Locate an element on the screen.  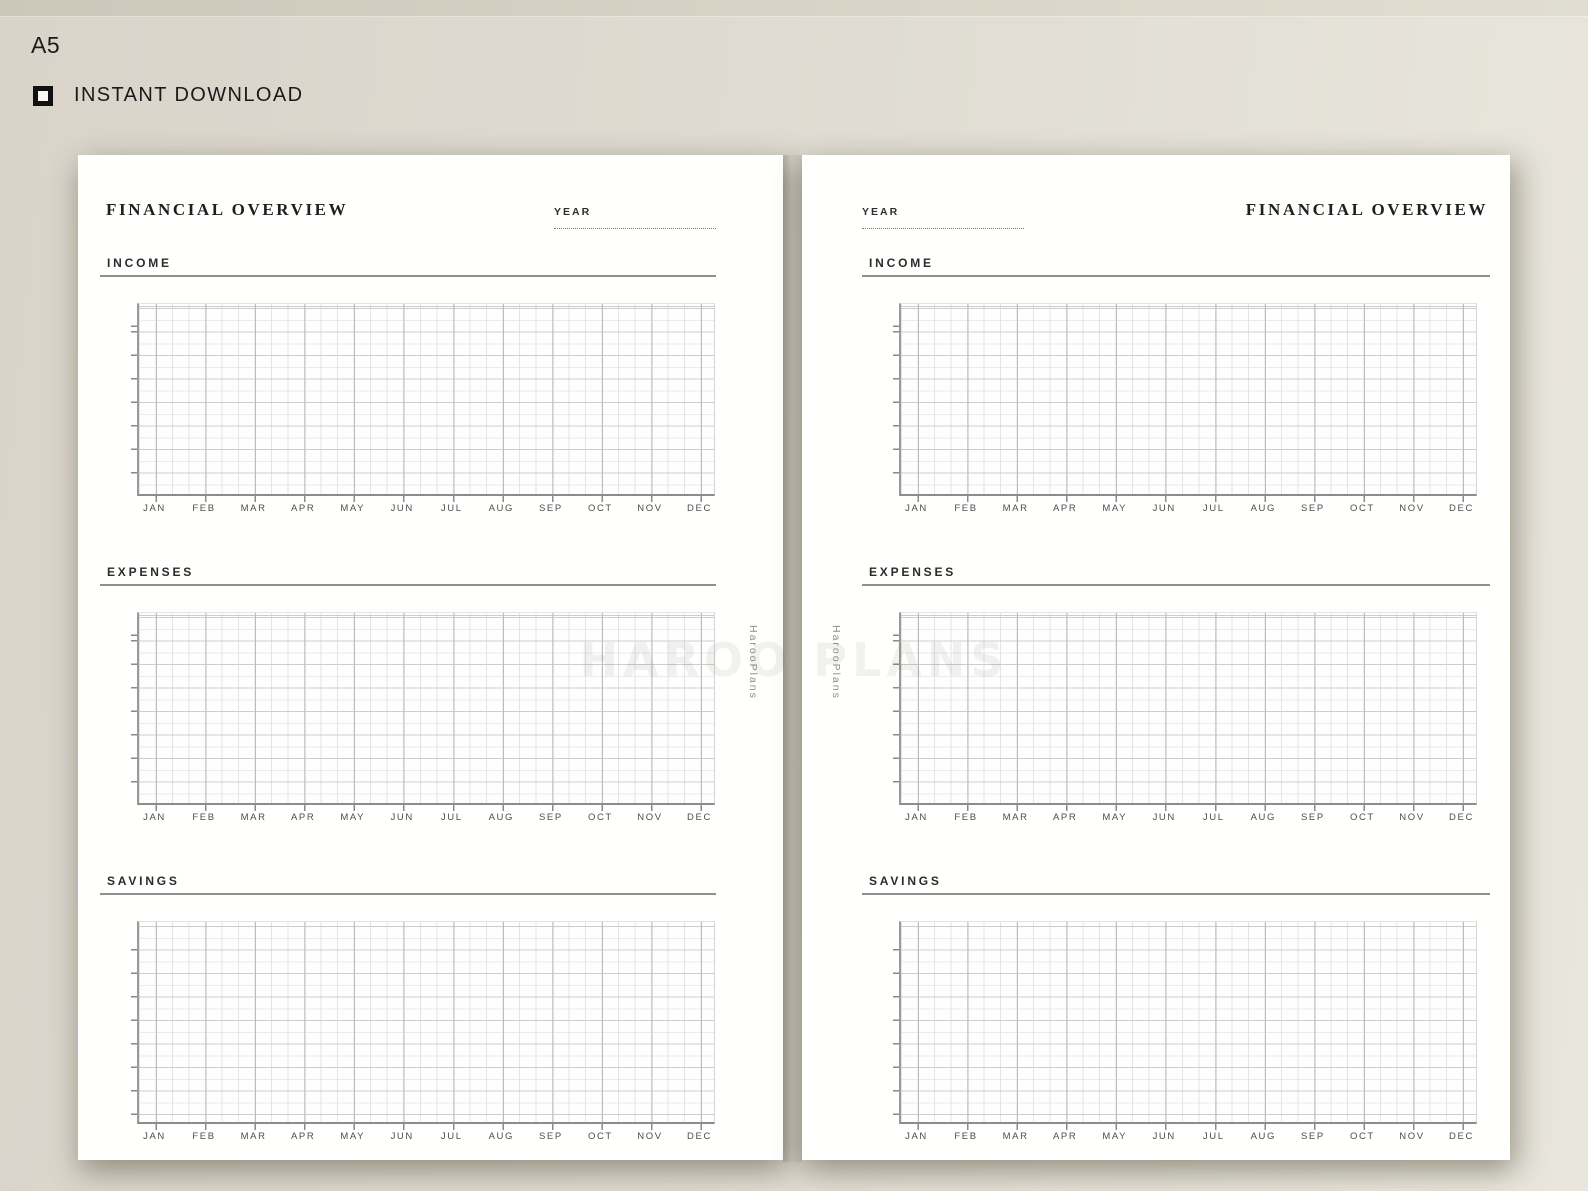
top-strip is located at coordinates (794, 8).